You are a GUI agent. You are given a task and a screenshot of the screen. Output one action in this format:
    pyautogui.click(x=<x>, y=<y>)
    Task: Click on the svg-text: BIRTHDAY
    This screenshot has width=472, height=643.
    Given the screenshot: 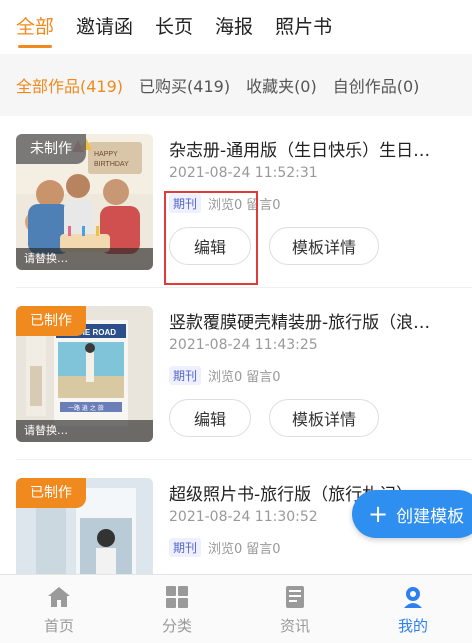 What is the action you would take?
    pyautogui.click(x=111, y=164)
    